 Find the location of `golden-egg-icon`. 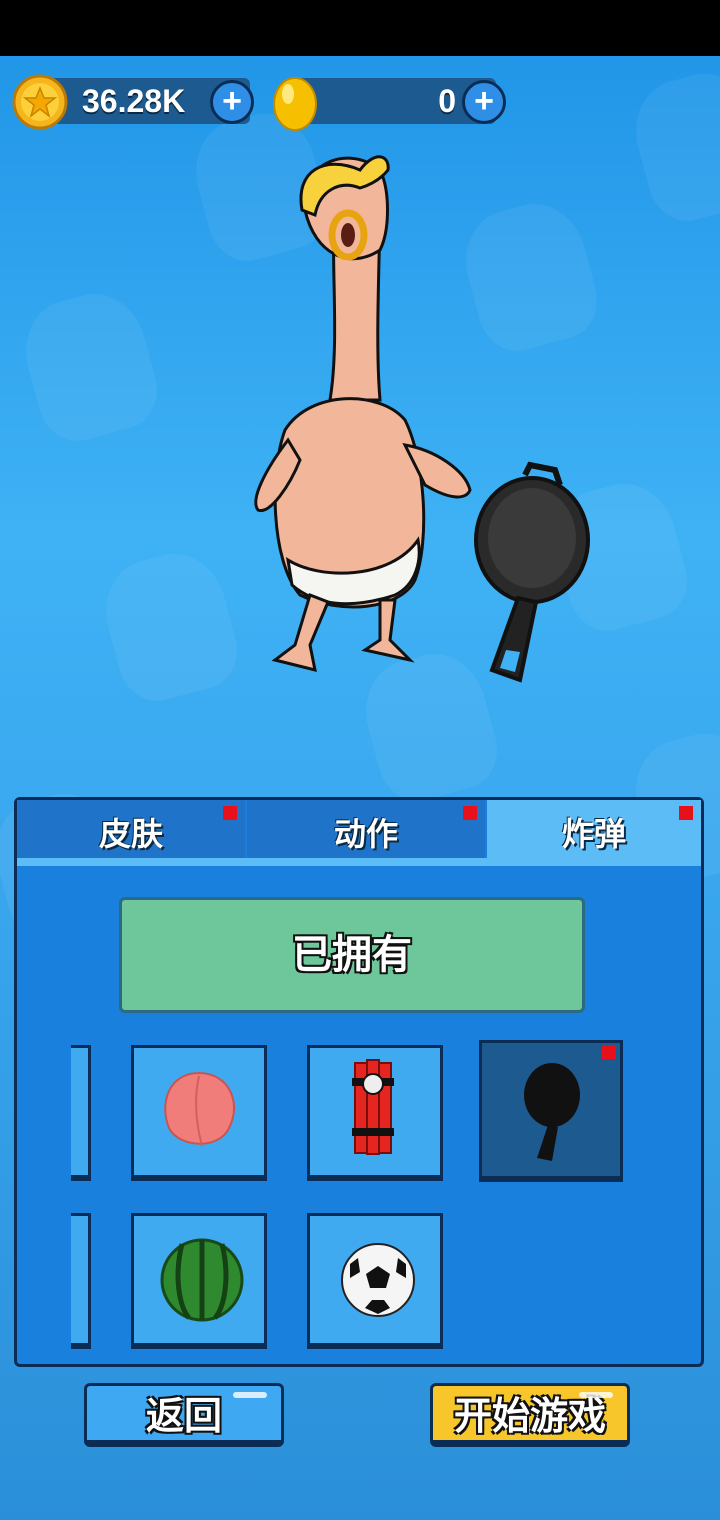

golden-egg-icon is located at coordinates (295, 104).